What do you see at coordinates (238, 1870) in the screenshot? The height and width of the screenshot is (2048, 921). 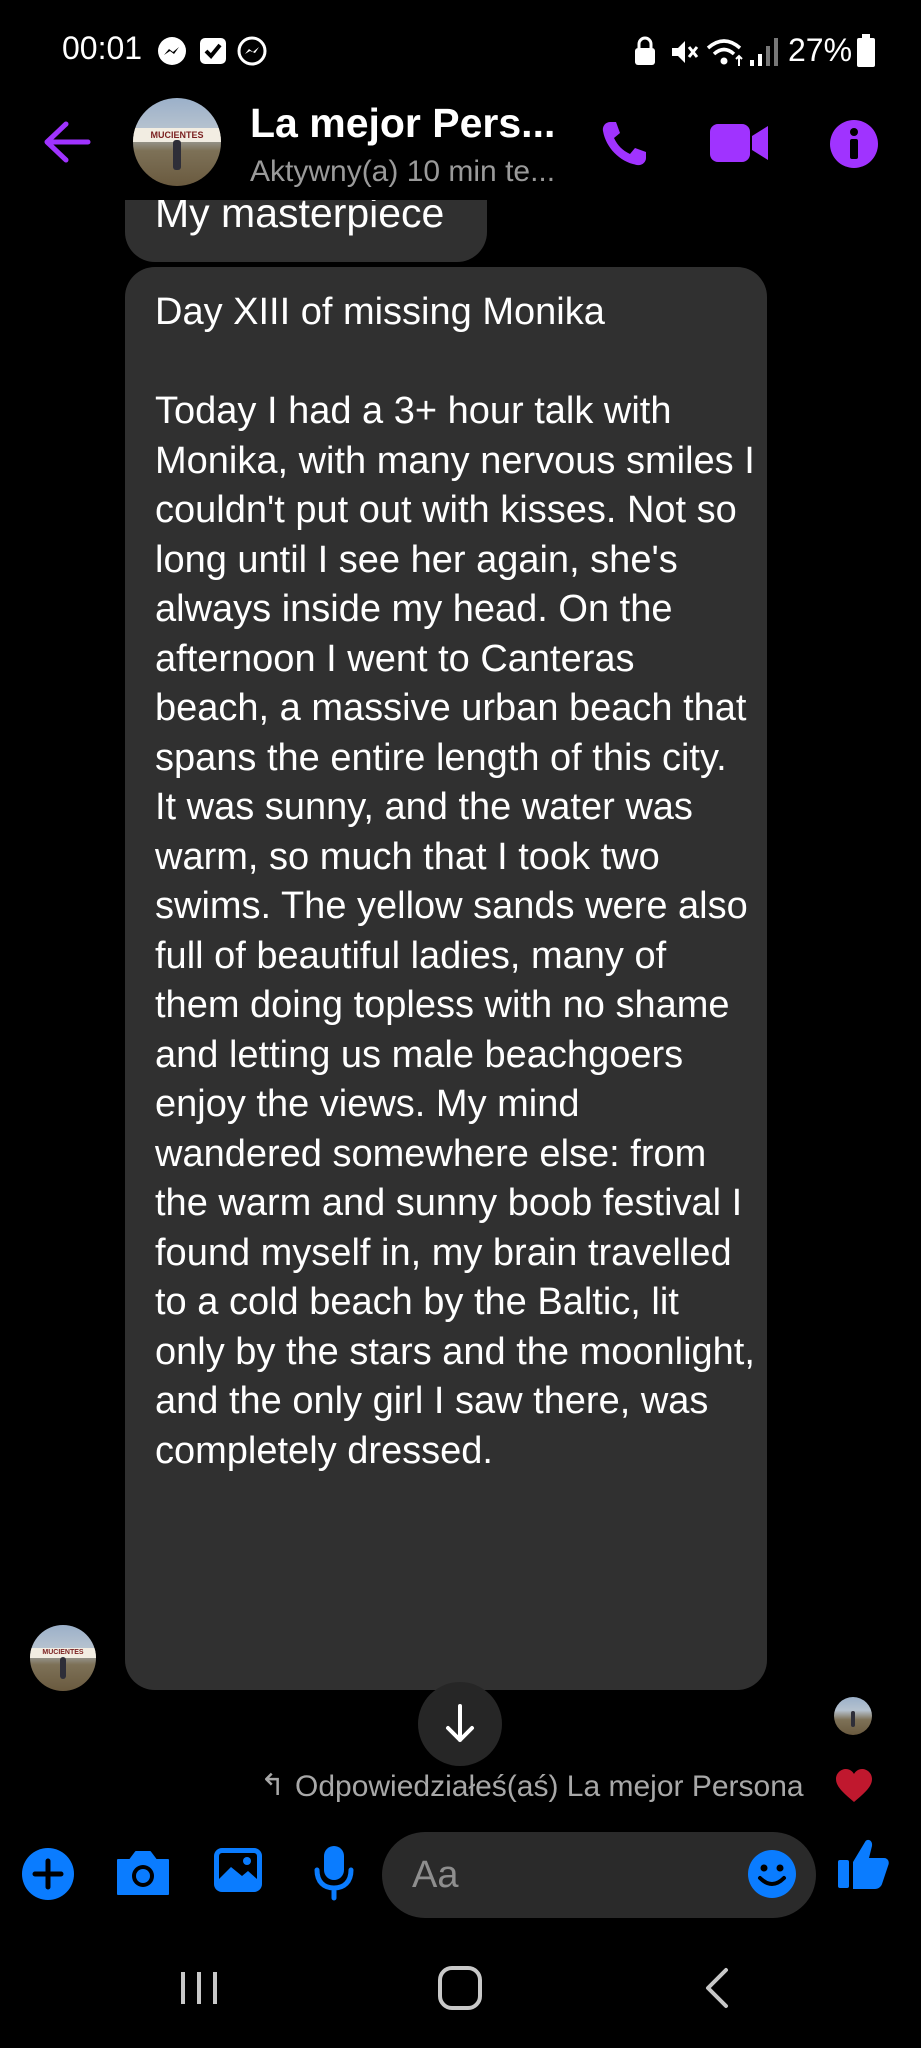 I see `gallery-icon` at bounding box center [238, 1870].